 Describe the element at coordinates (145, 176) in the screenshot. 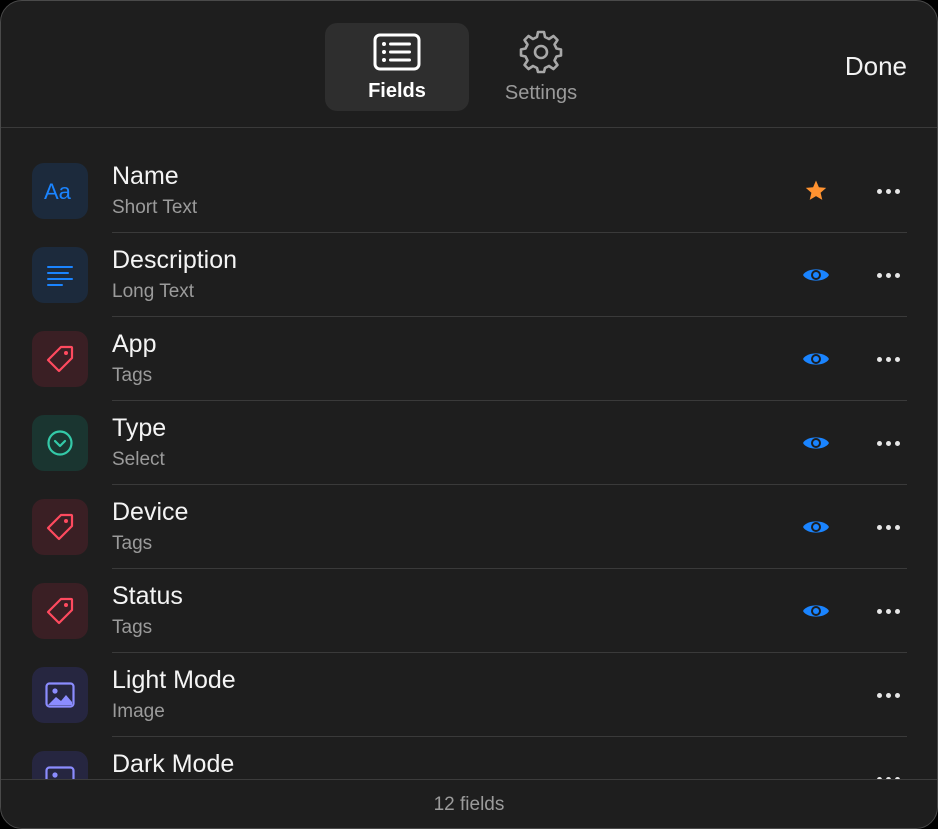

I see `field-name-label: Name` at that location.